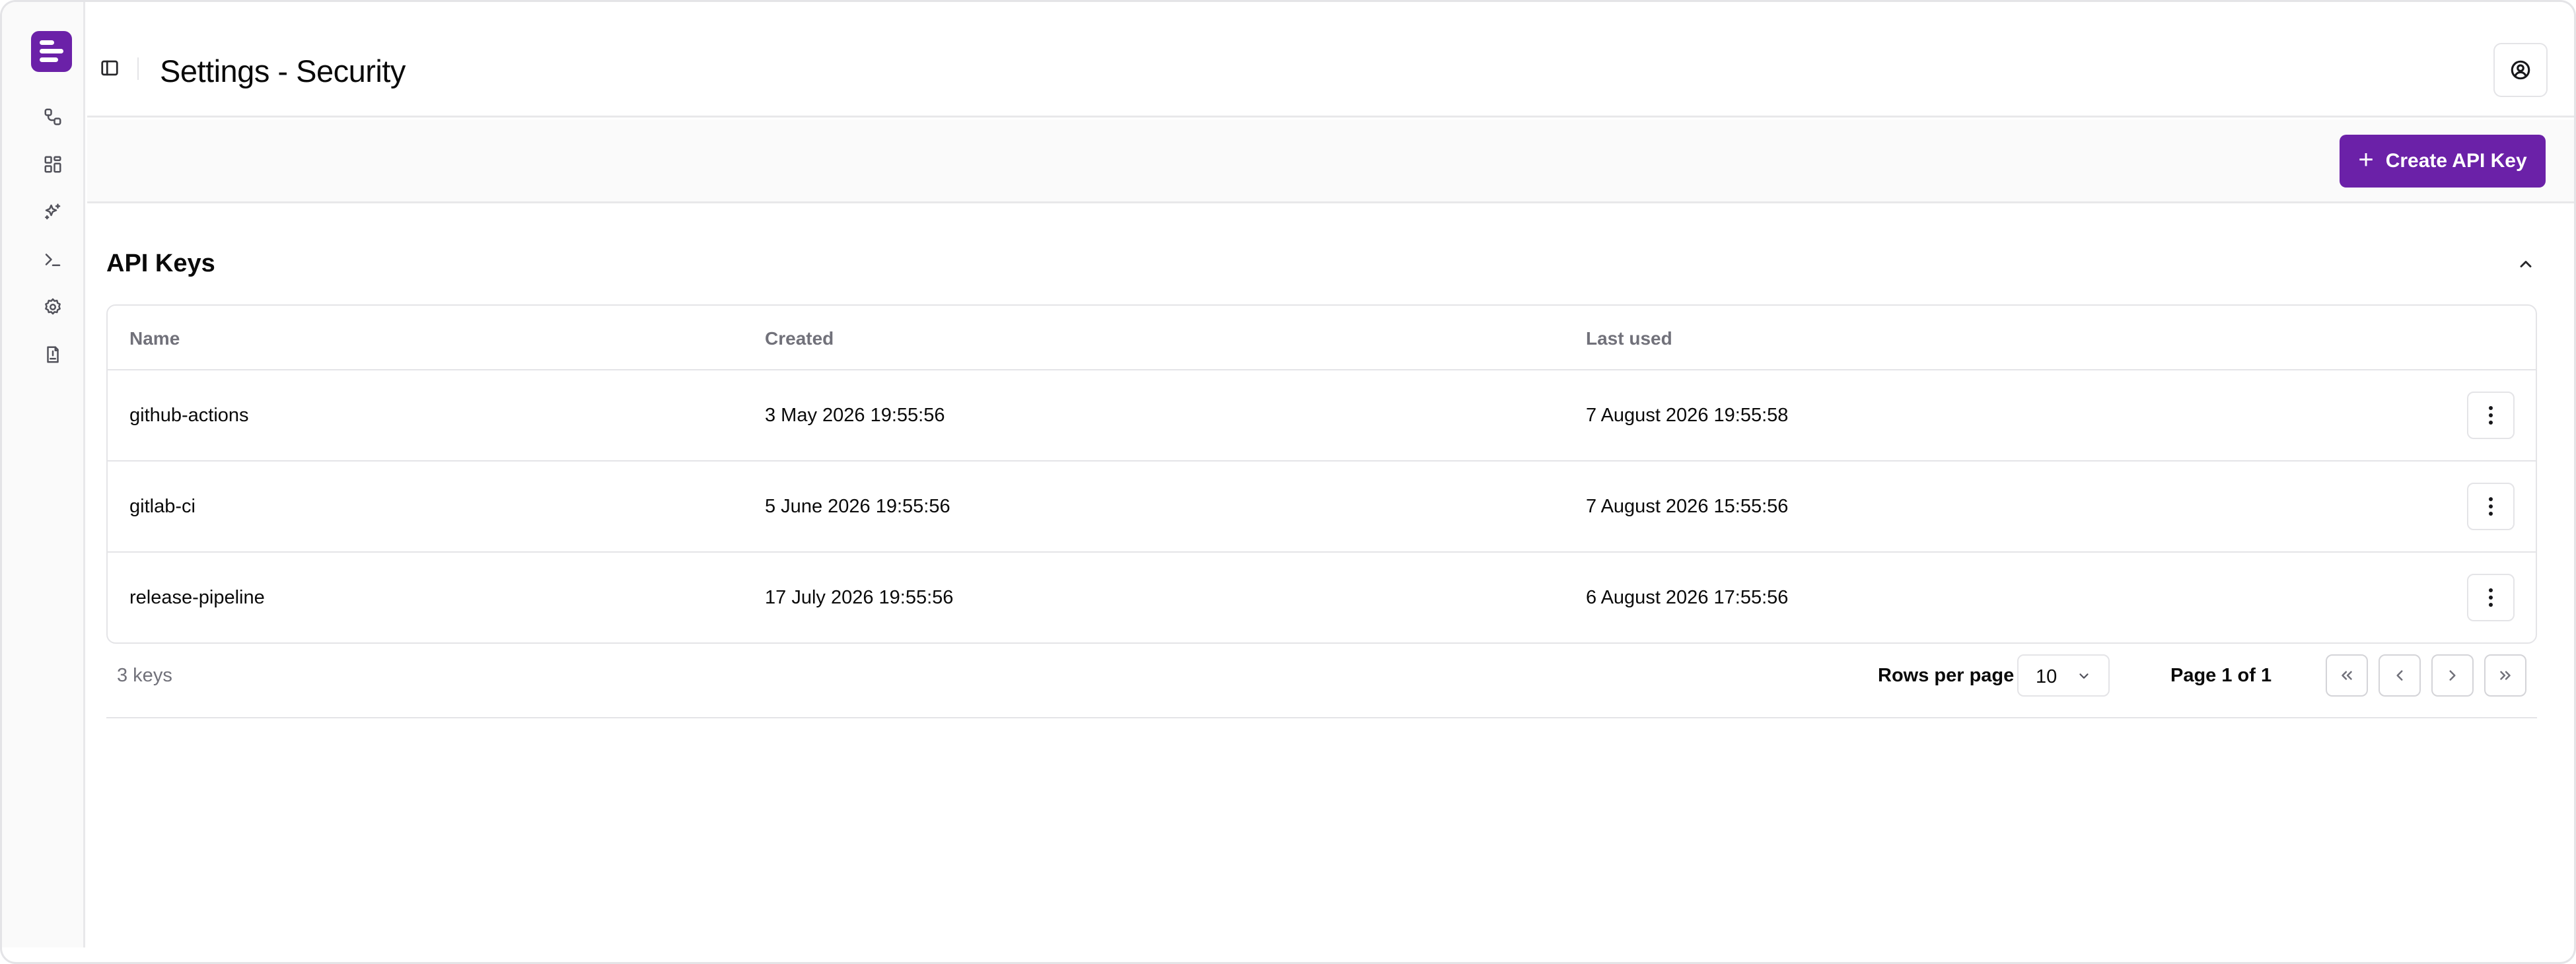  What do you see at coordinates (110, 68) in the screenshot?
I see `sidebar-toggle-icon` at bounding box center [110, 68].